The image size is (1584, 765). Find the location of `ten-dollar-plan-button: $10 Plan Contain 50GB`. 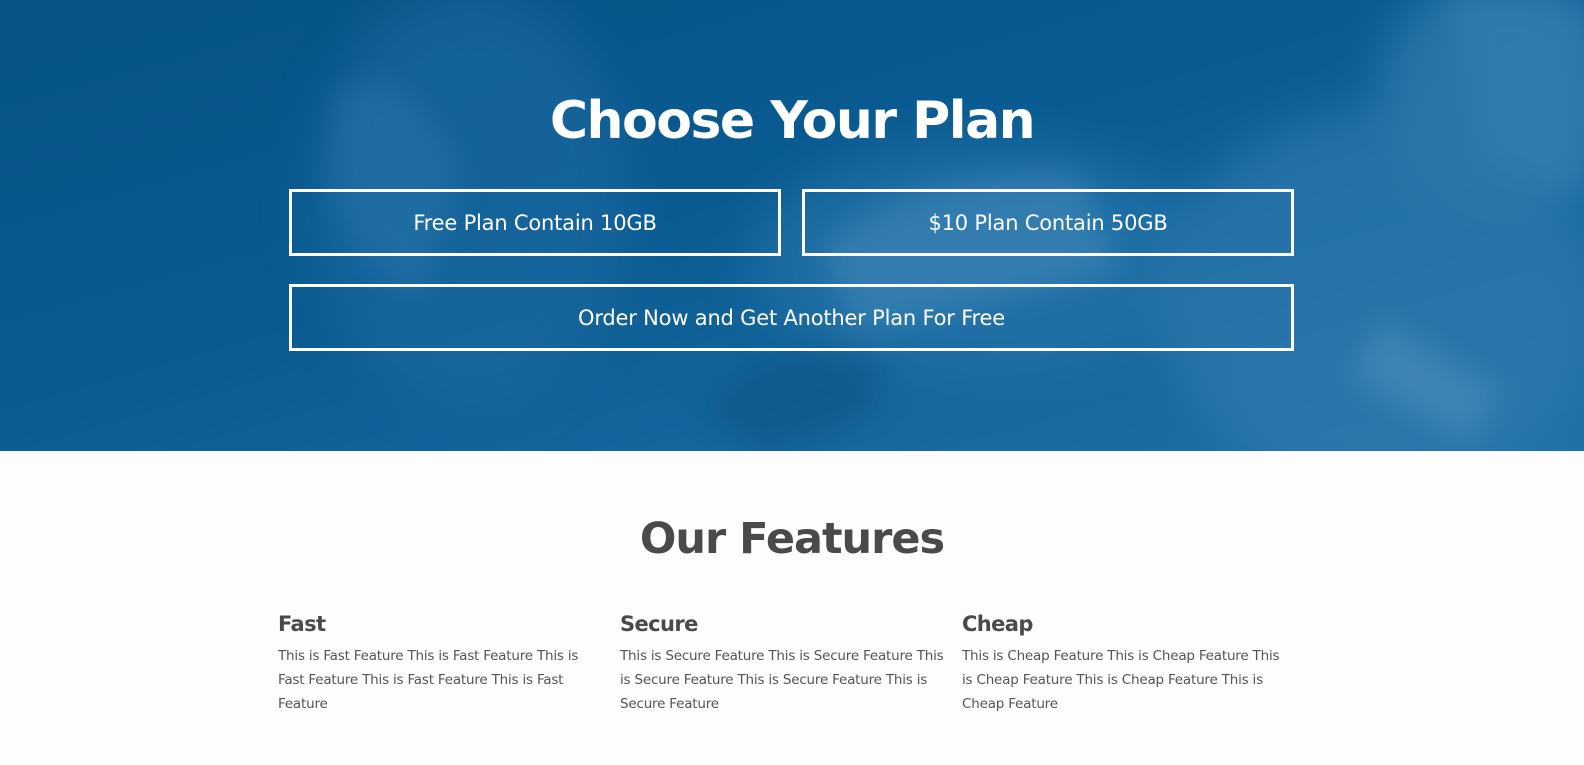

ten-dollar-plan-button: $10 Plan Contain 50GB is located at coordinates (1048, 222).